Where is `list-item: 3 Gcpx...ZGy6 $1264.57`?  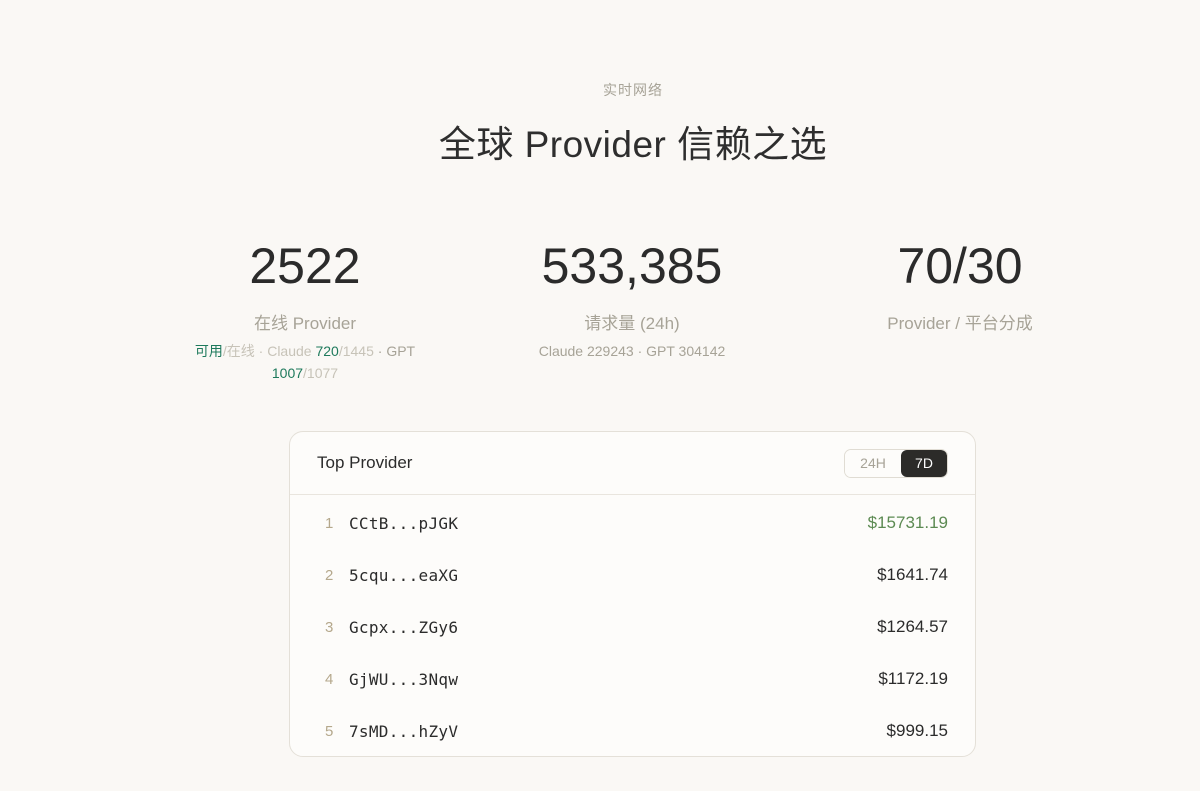
list-item: 3 Gcpx...ZGy6 $1264.57 is located at coordinates (632, 627).